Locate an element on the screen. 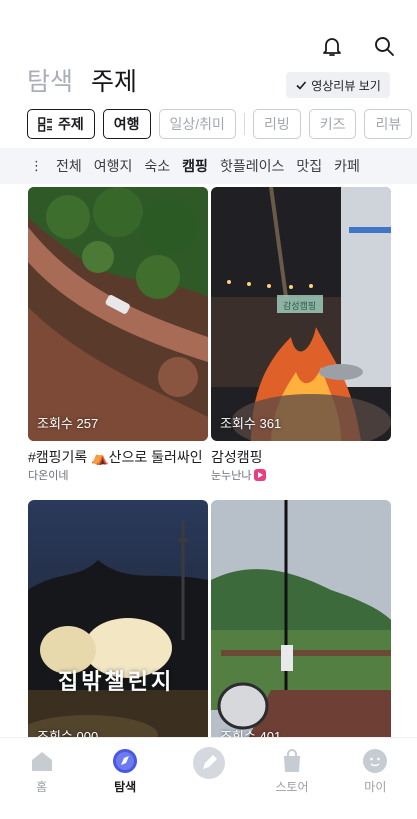 Image resolution: width=417 pixels, height=819 pixels. top-bar is located at coordinates (208, 30).